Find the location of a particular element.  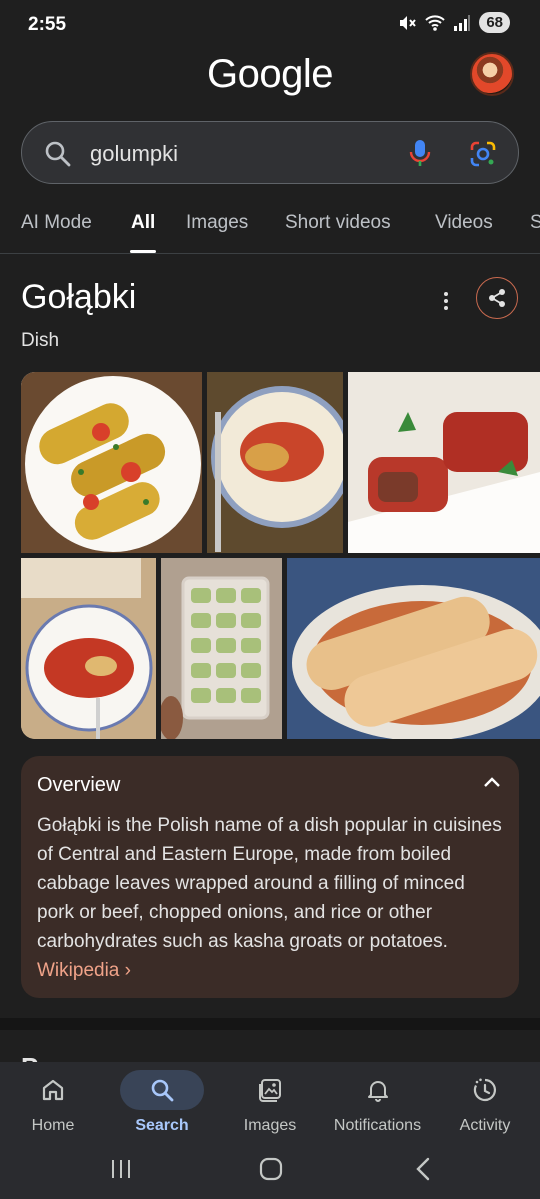

nav-notifications: Notifications is located at coordinates (377, 1102).